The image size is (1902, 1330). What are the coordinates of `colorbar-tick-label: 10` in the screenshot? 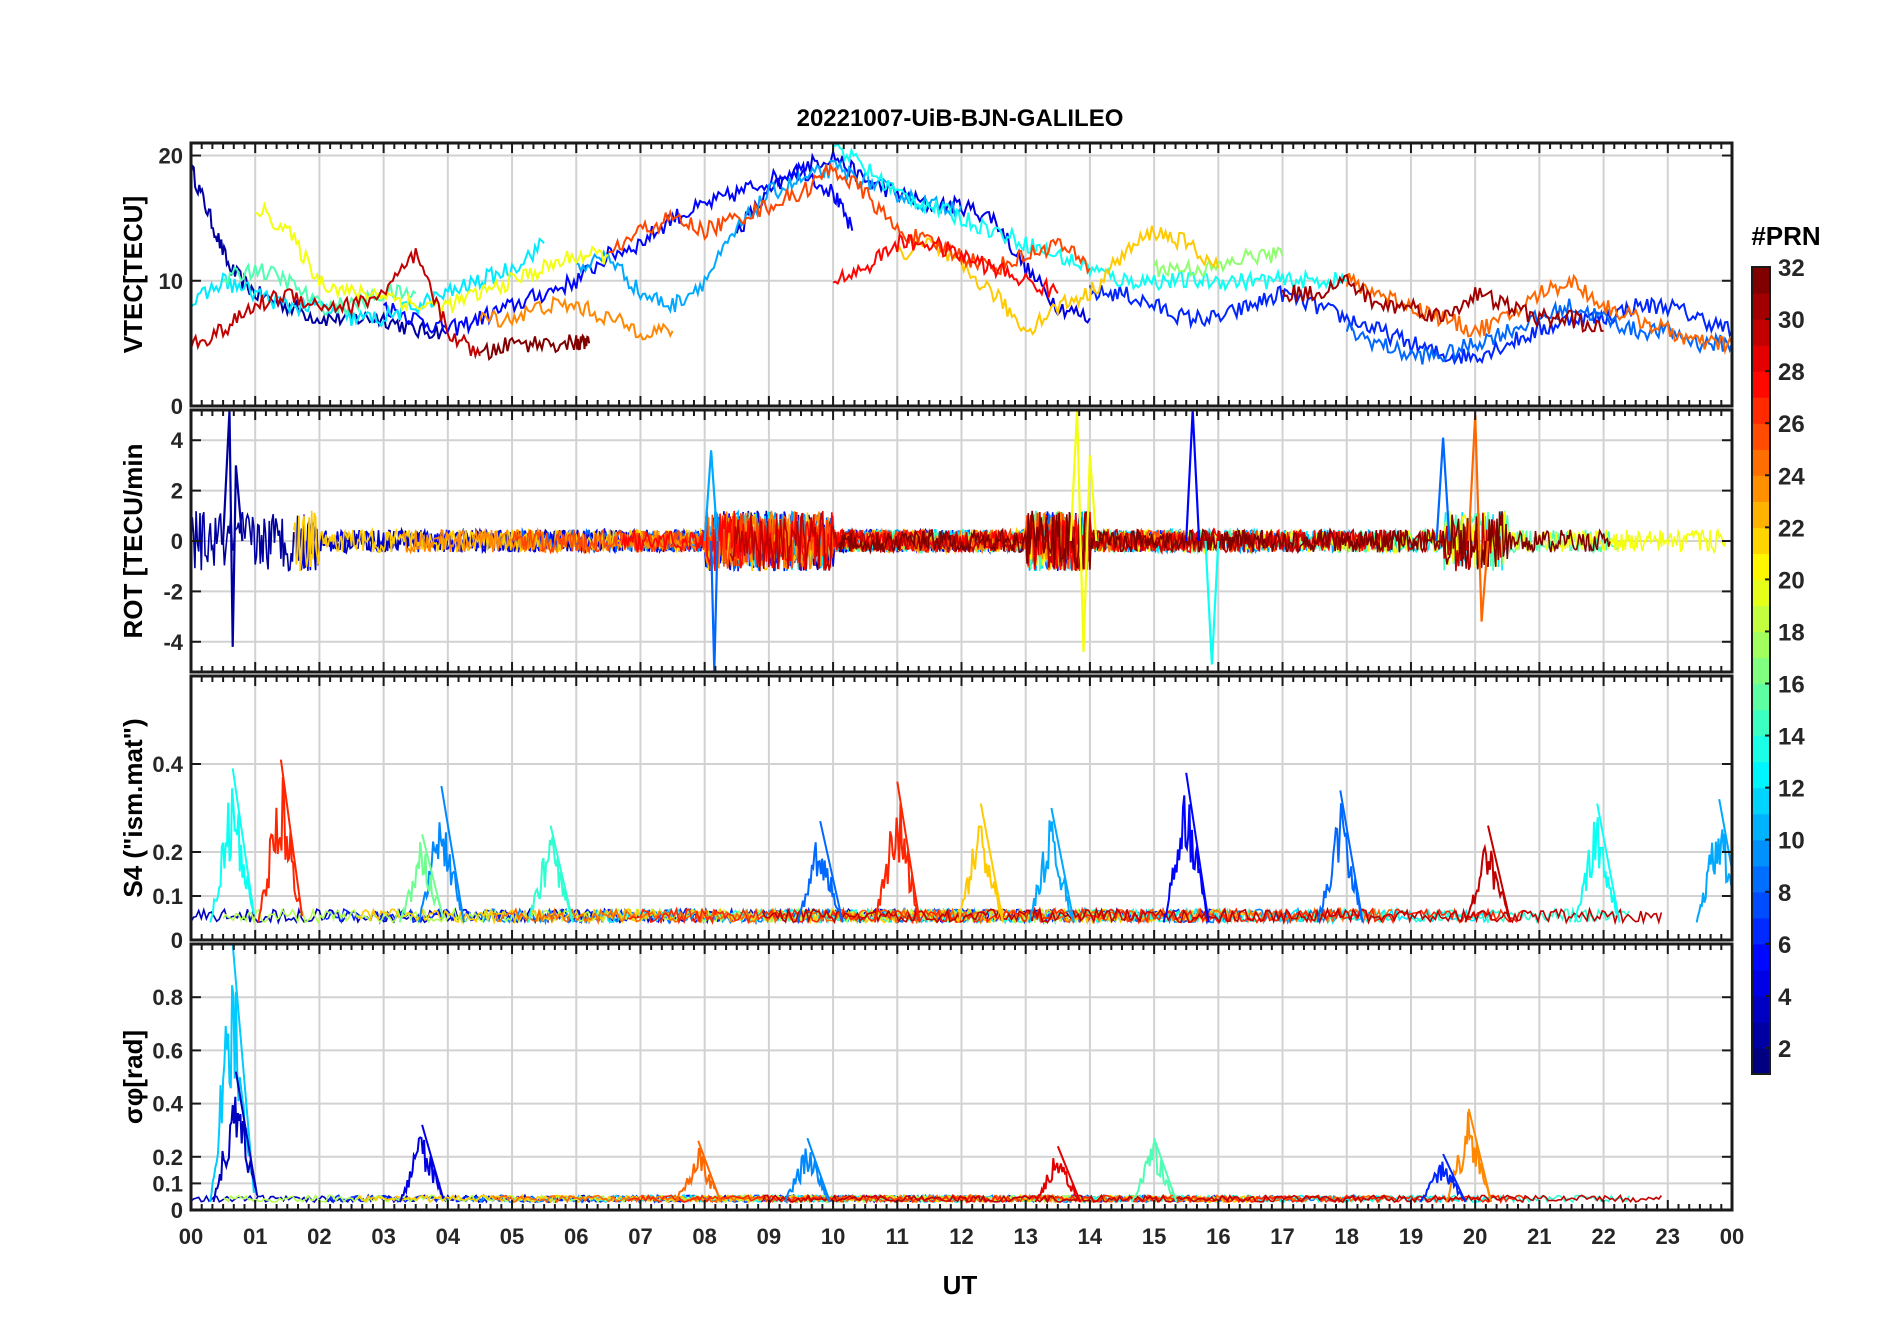 It's located at (1791, 841).